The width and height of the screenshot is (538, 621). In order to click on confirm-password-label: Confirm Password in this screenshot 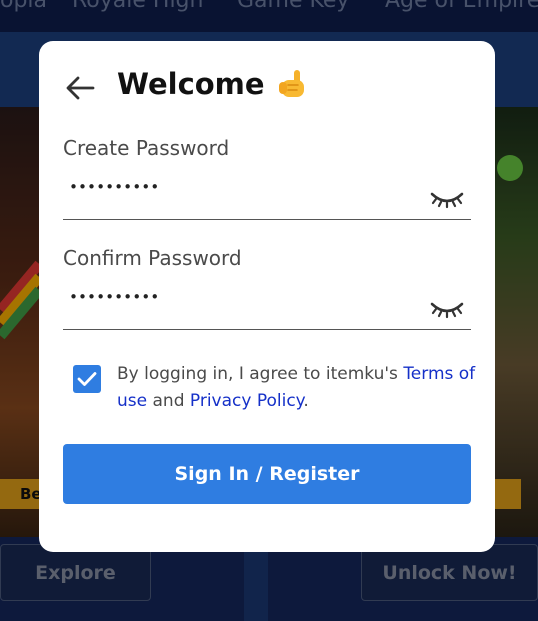, I will do `click(152, 258)`.